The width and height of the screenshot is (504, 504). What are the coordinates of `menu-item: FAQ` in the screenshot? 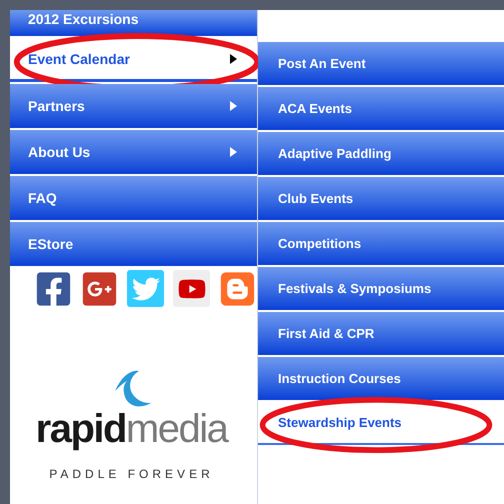 It's located at (133, 198).